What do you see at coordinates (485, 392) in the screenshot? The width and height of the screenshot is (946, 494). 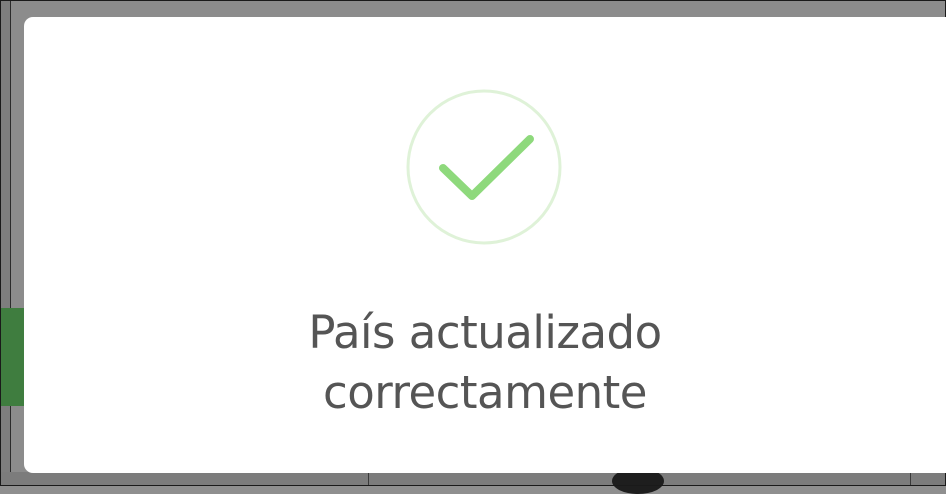 I see `success-message-line-2: correctamente` at bounding box center [485, 392].